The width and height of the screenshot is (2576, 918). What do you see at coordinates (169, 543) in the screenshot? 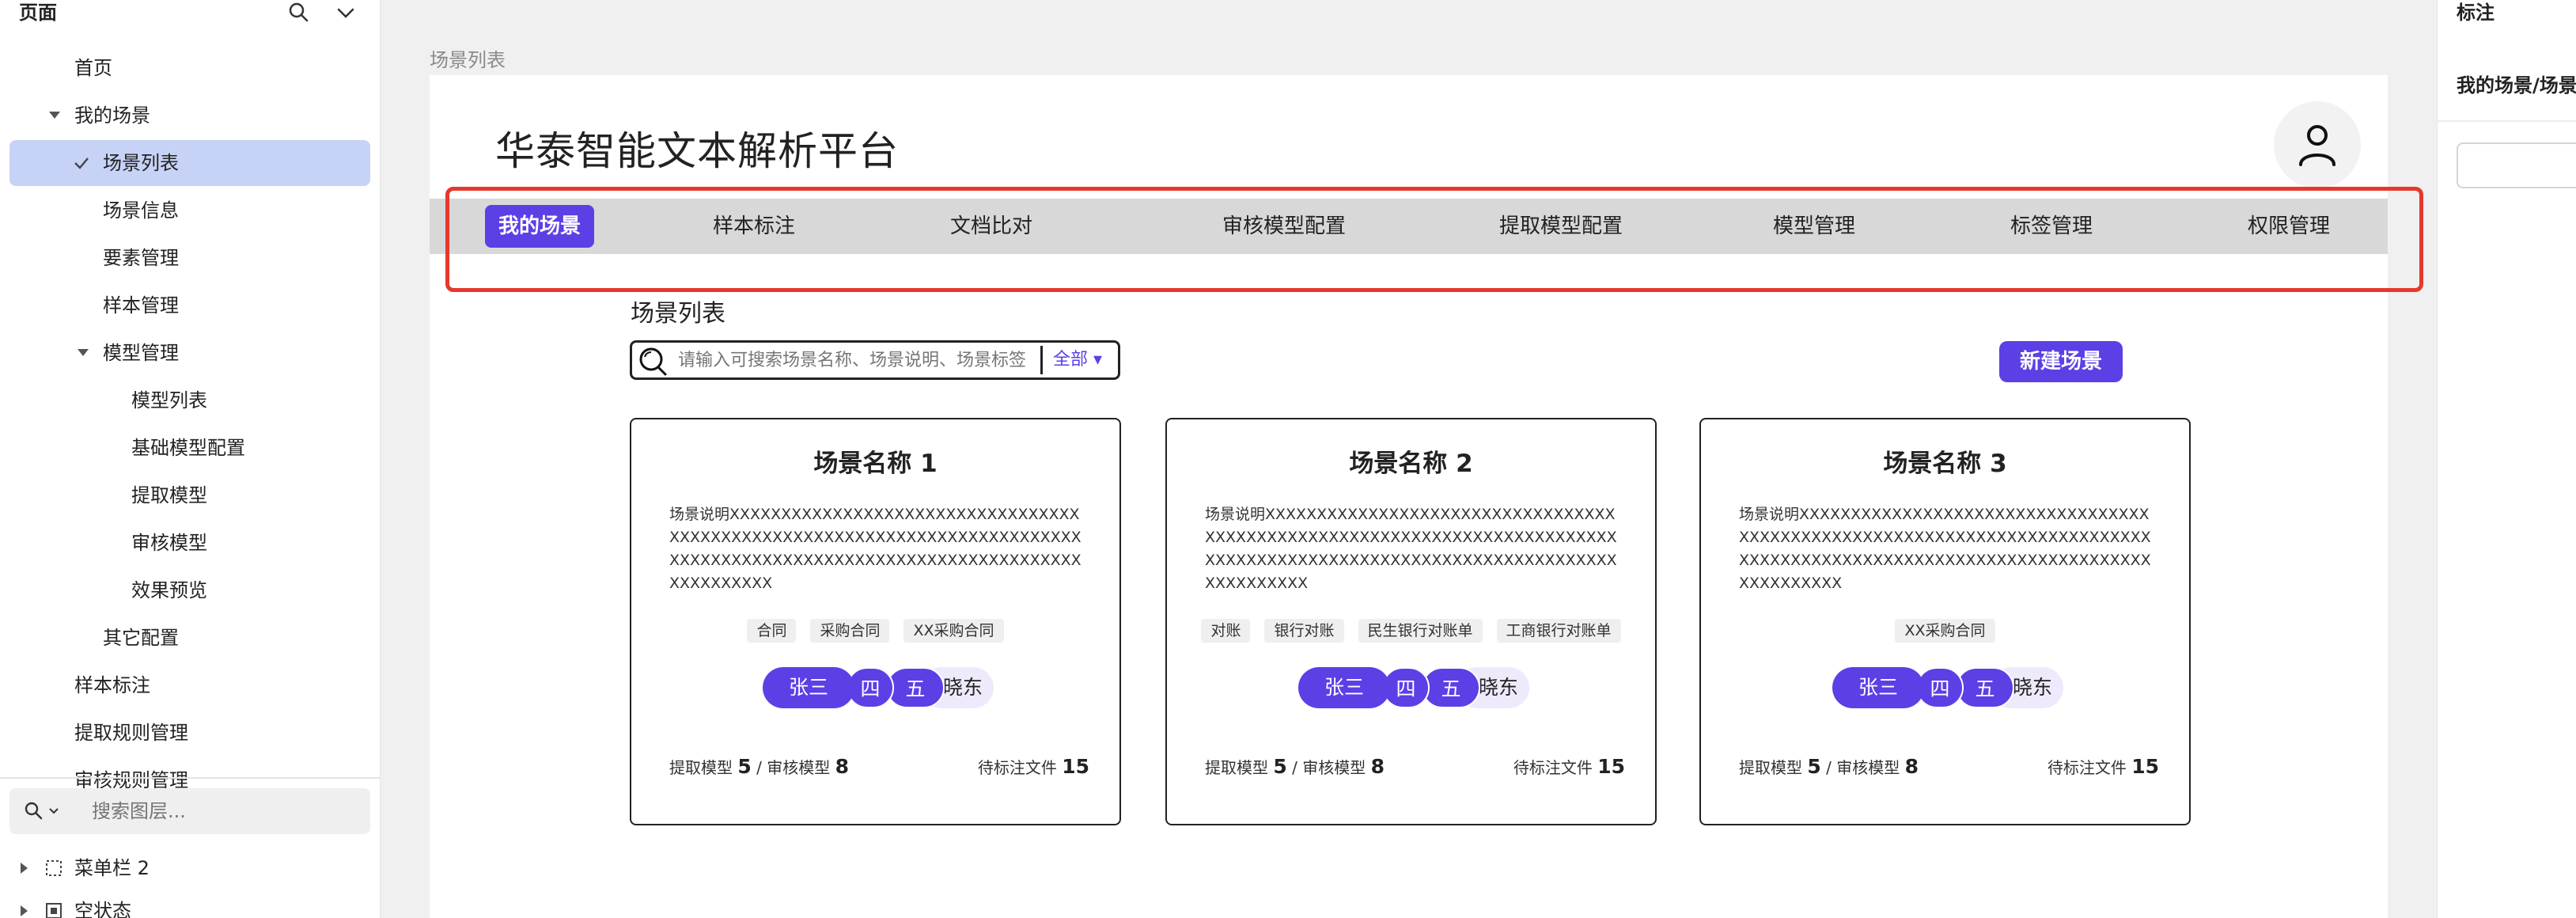
I see `page-tree-item-label: 审核模型` at bounding box center [169, 543].